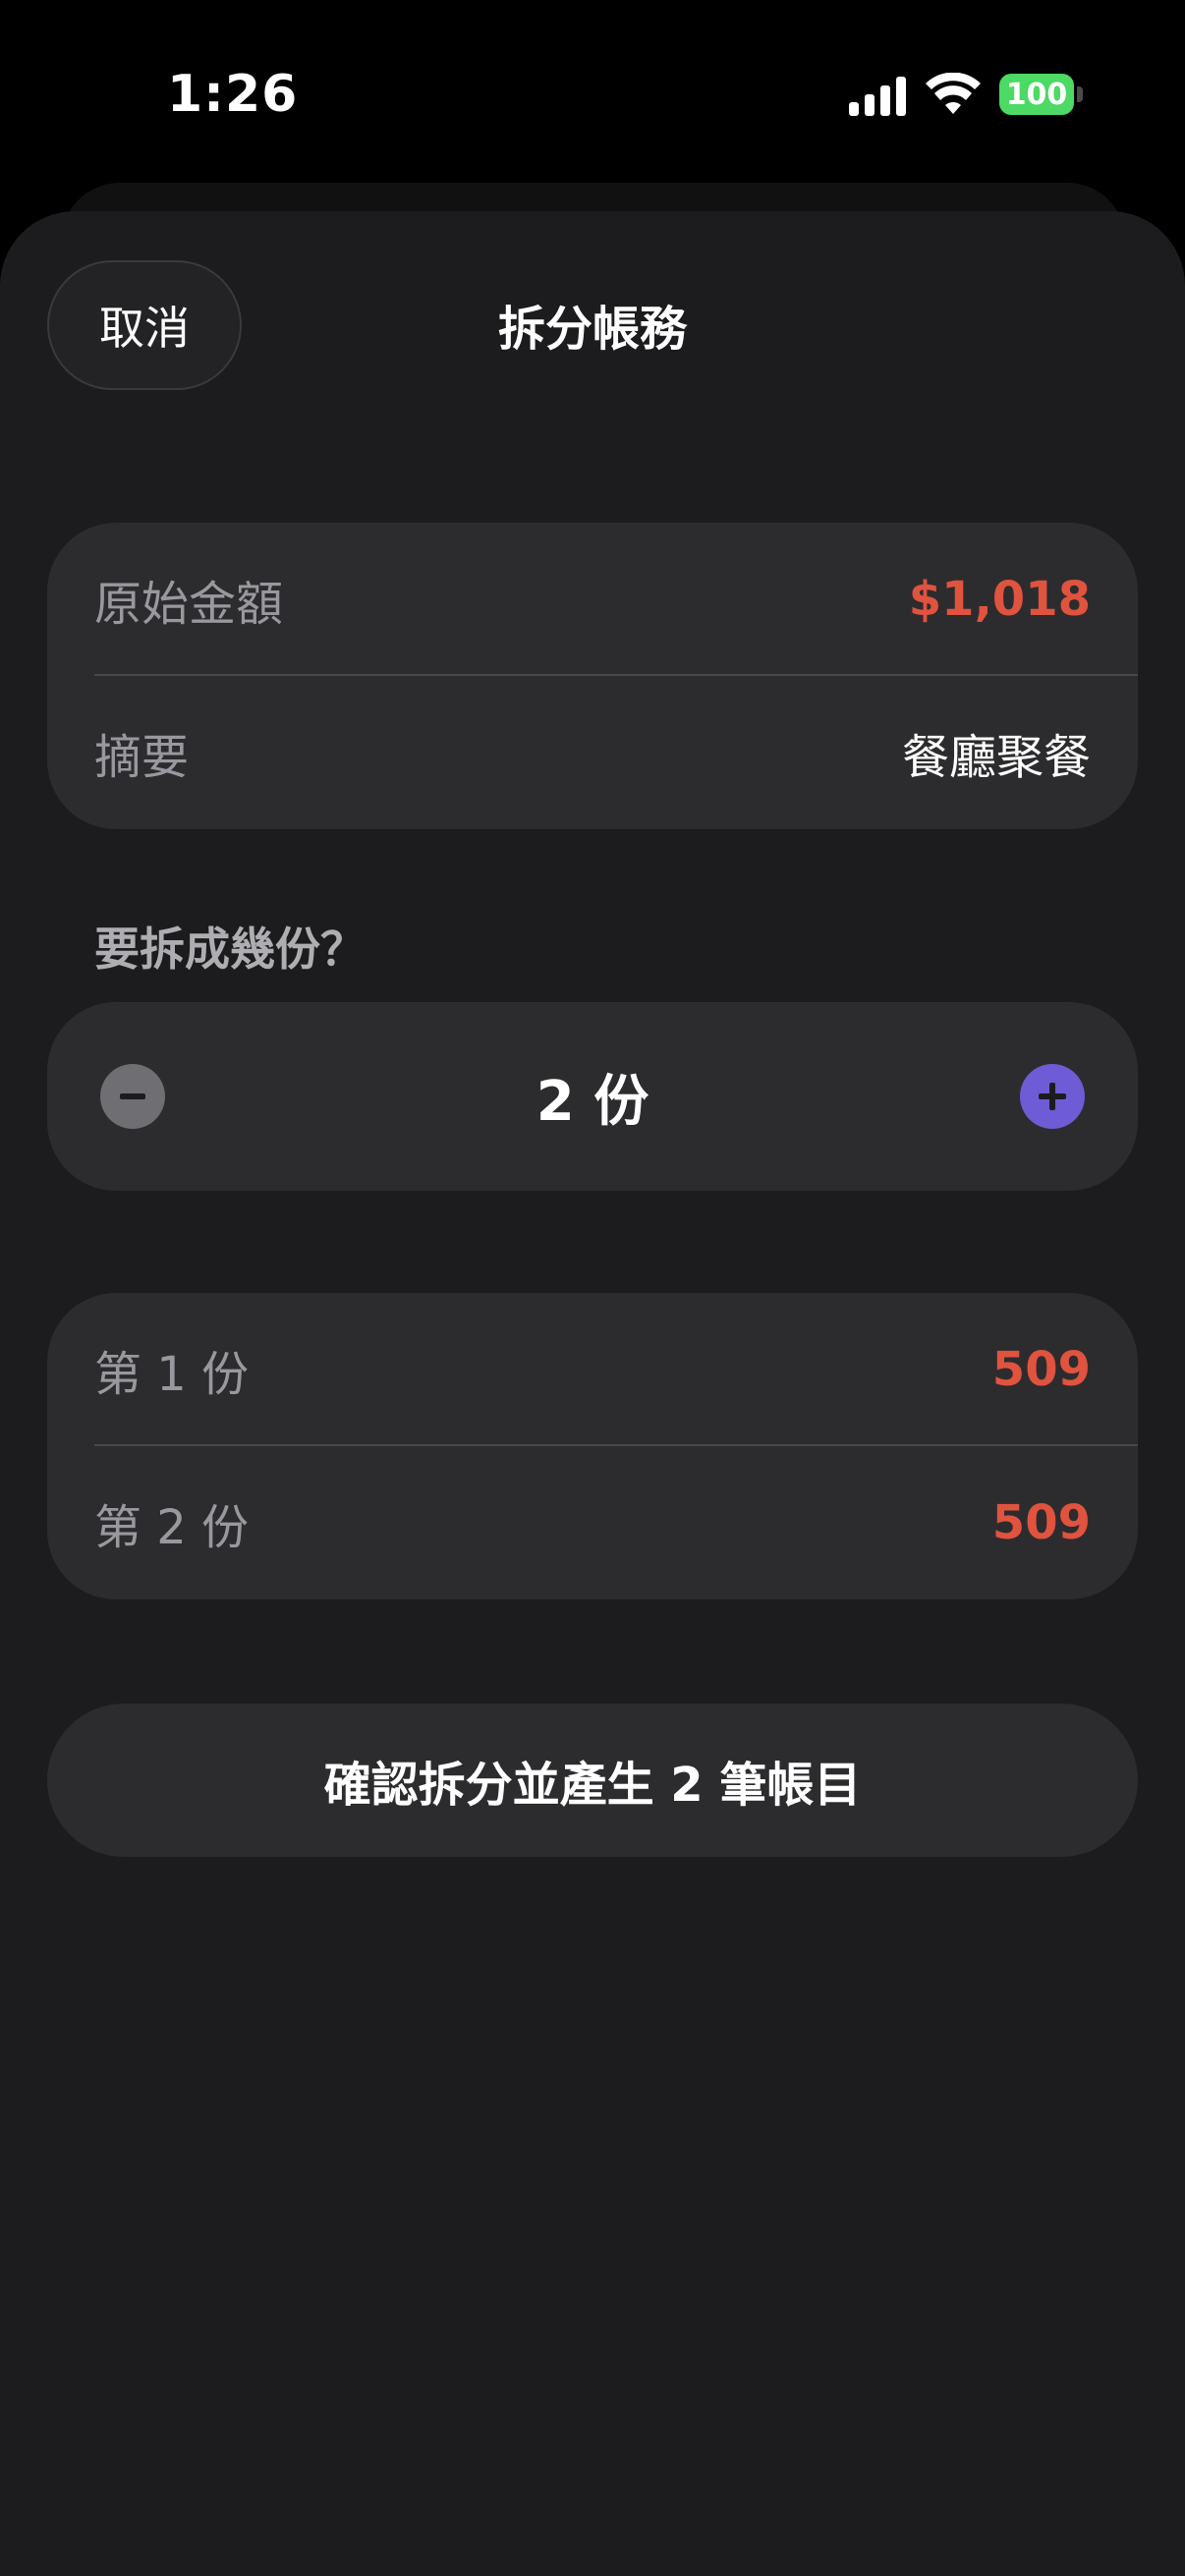 This screenshot has width=1185, height=2576. What do you see at coordinates (592, 752) in the screenshot?
I see `memo-row: 摘要 餐廳聚餐` at bounding box center [592, 752].